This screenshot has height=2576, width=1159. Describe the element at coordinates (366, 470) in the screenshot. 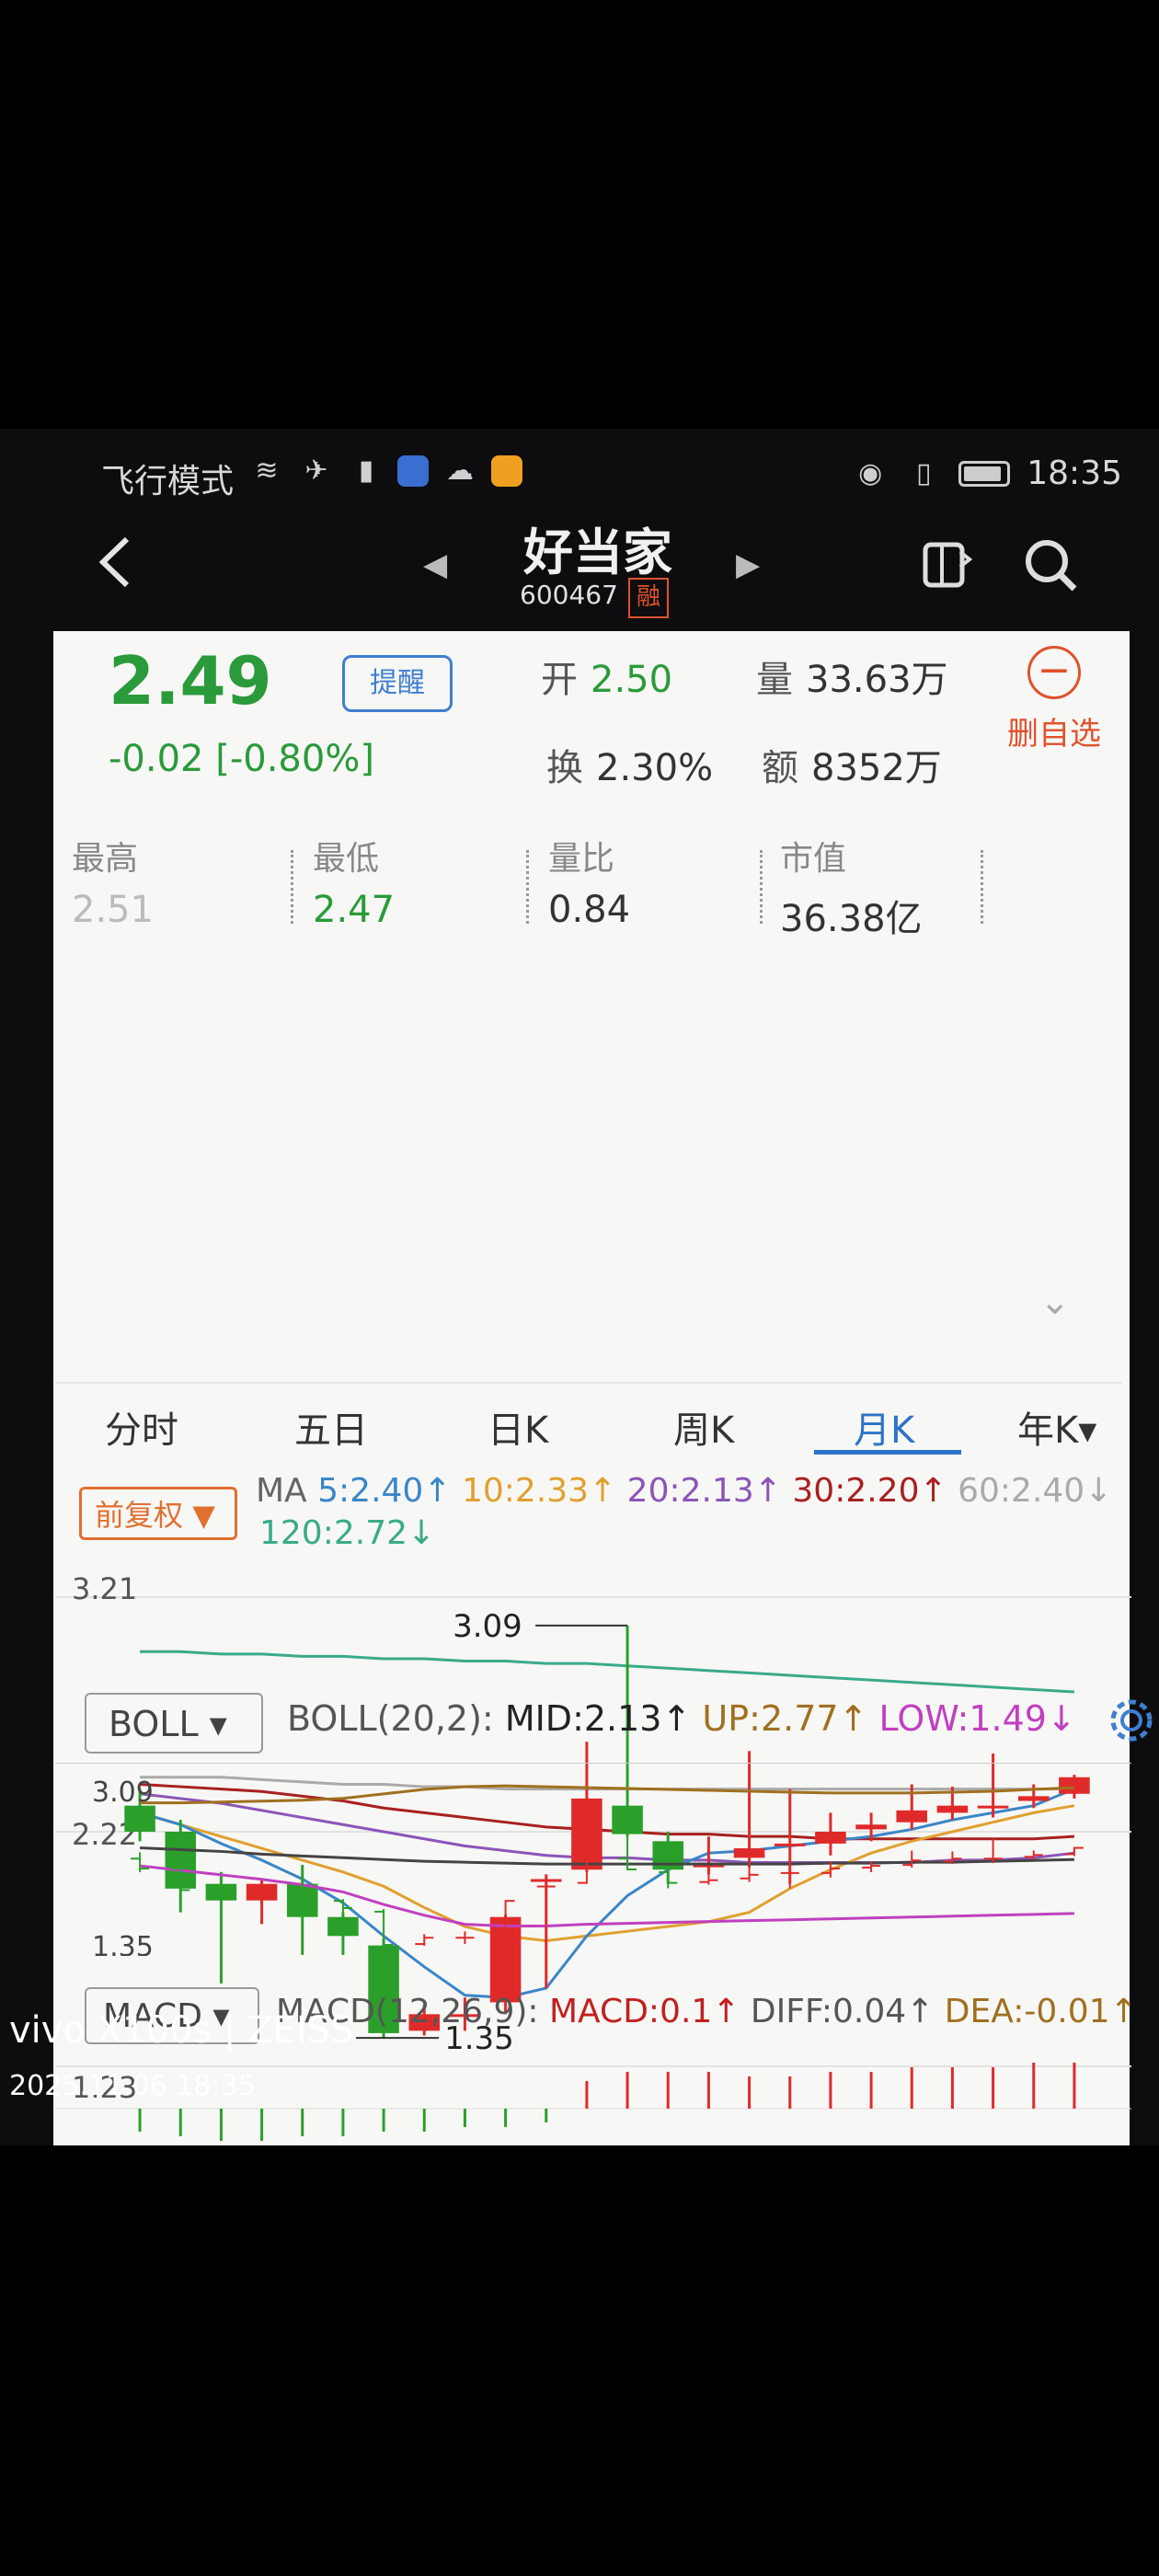

I see `alert-icon: ▮` at that location.